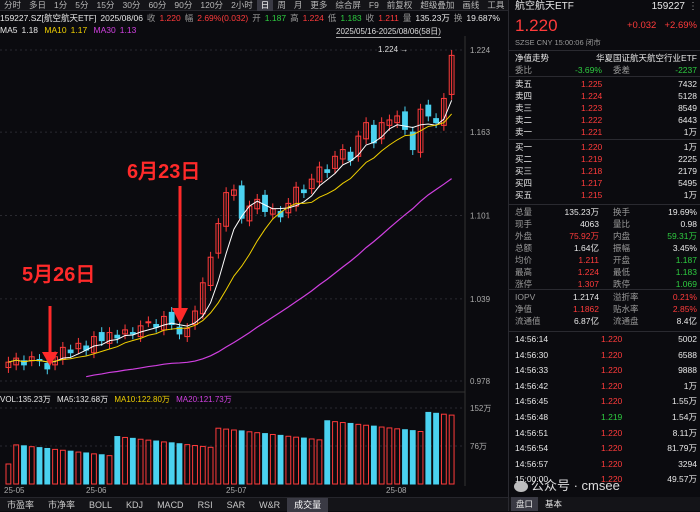 The height and width of the screenshot is (512, 700). What do you see at coordinates (100, 505) in the screenshot?
I see `indicator-tab-2: BOLL` at bounding box center [100, 505].